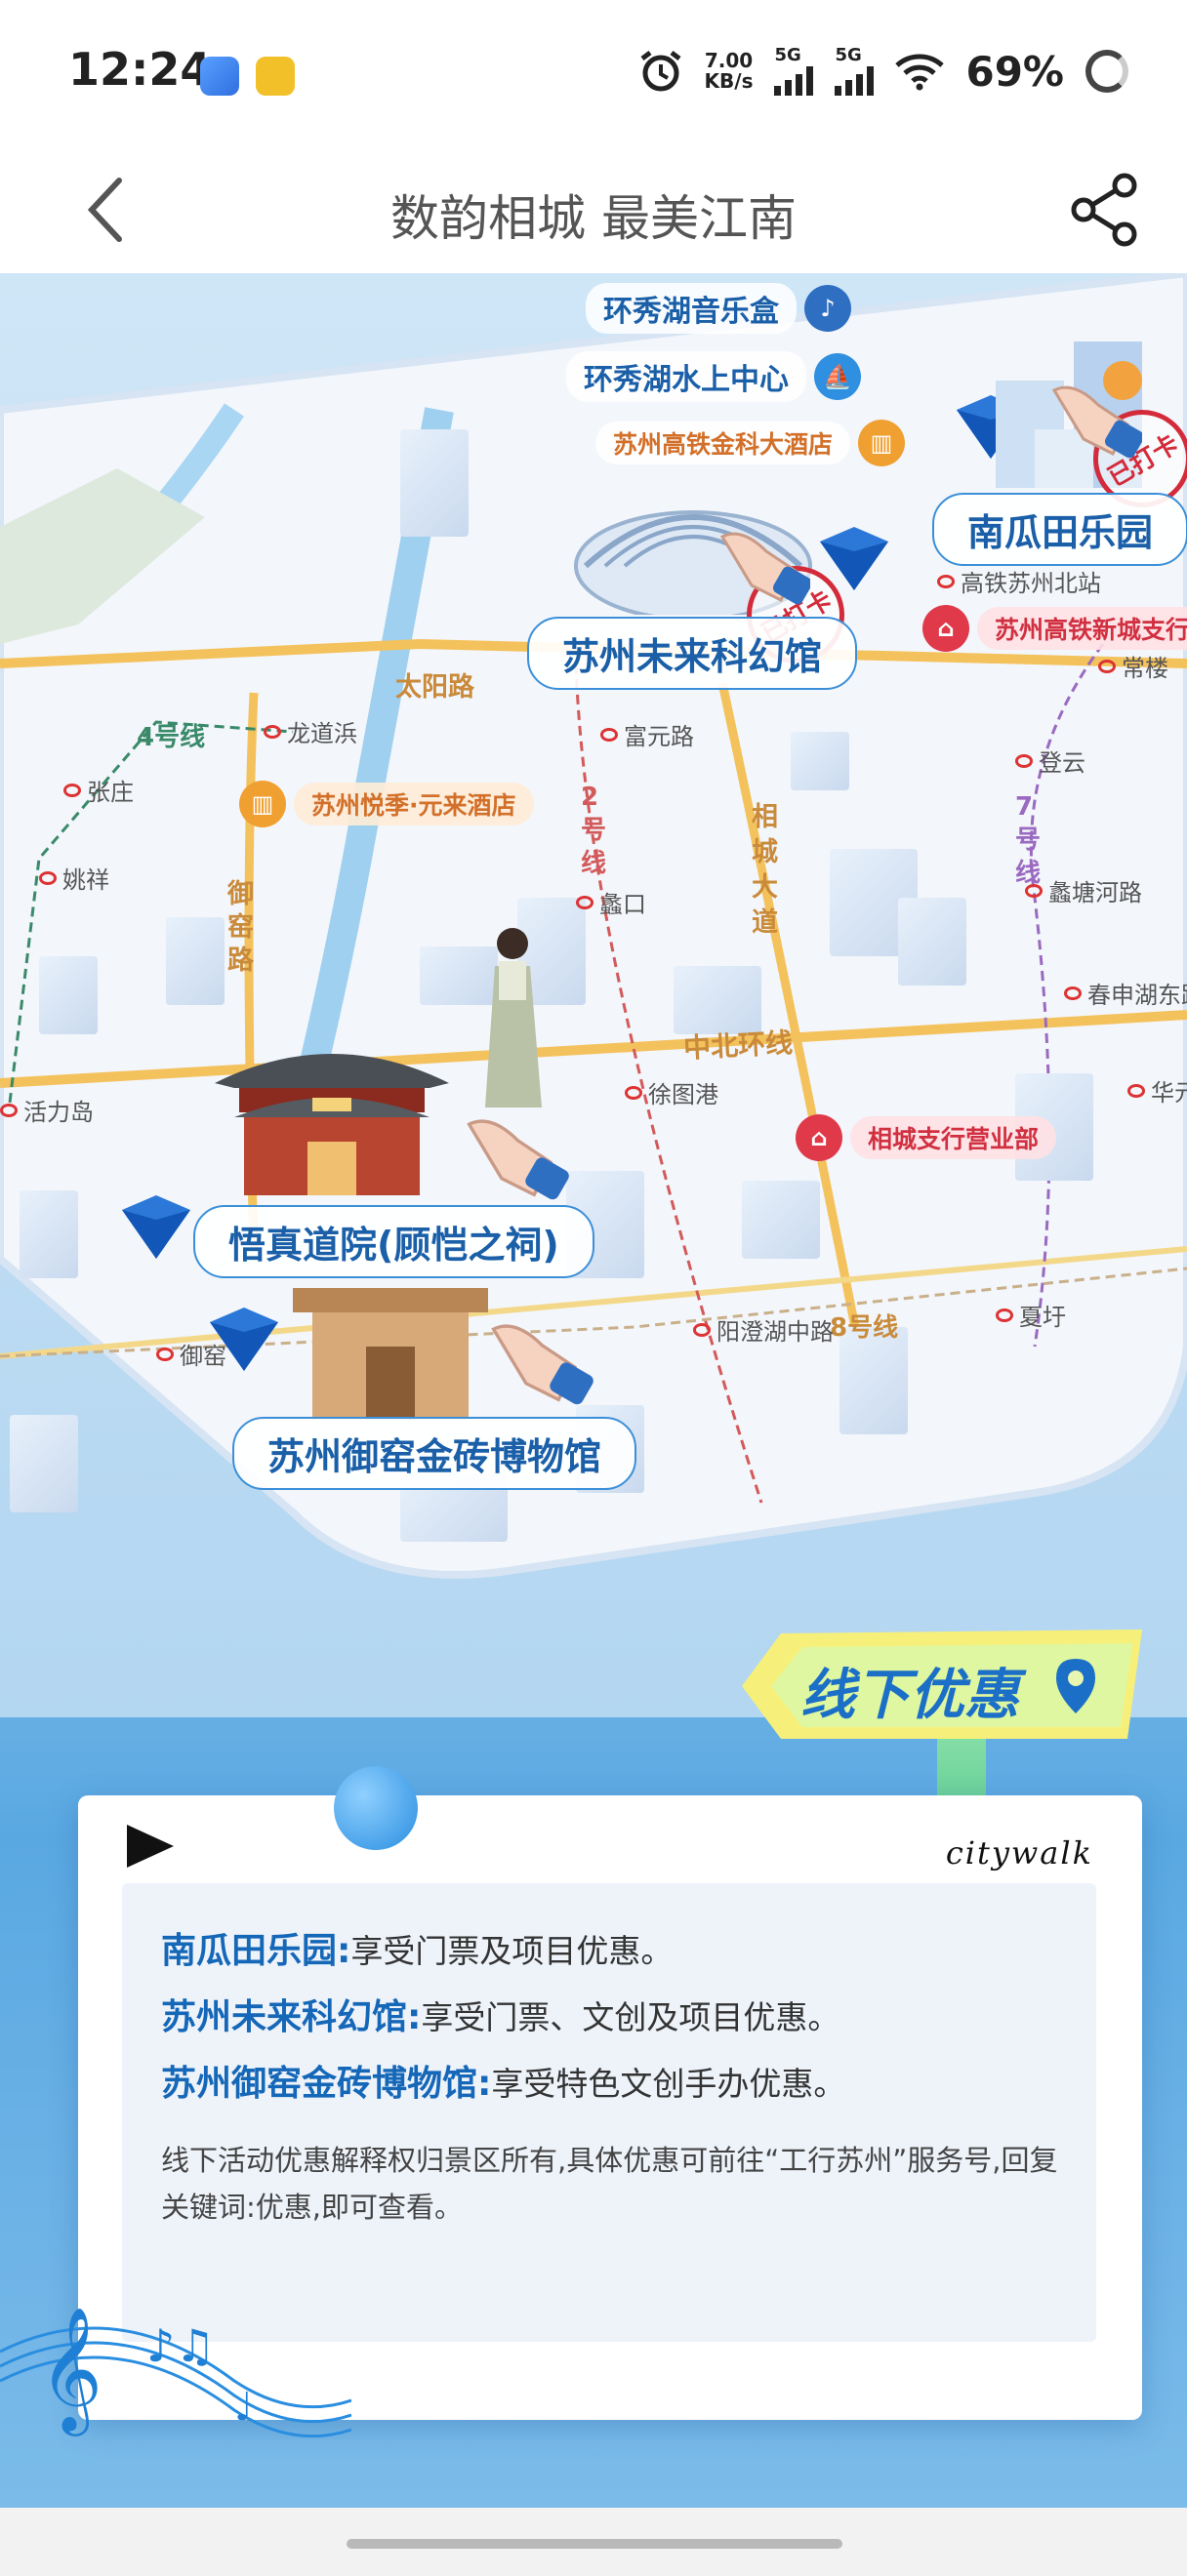 Image resolution: width=1187 pixels, height=2576 pixels. I want to click on status-bar: 12:24 7.00 KB/s 5G 5G 69%, so click(593, 73).